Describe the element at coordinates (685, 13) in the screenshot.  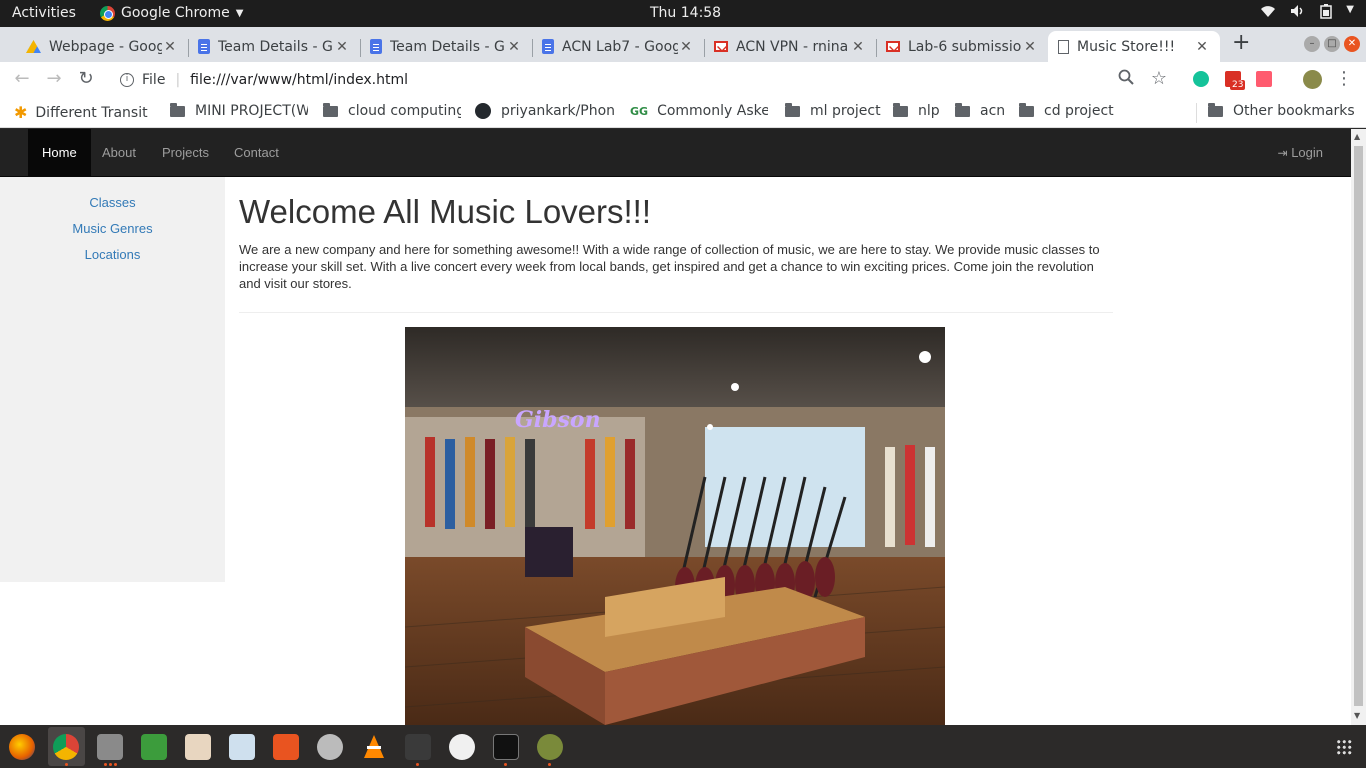
I see `clock: Thu 14:58` at that location.